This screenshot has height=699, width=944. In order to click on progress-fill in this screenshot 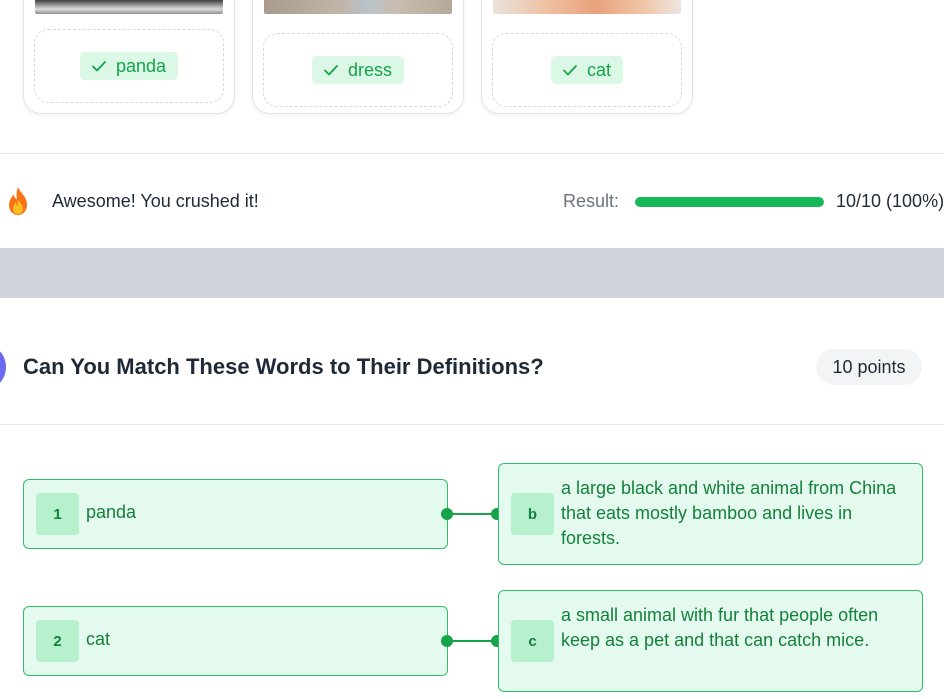, I will do `click(729, 202)`.